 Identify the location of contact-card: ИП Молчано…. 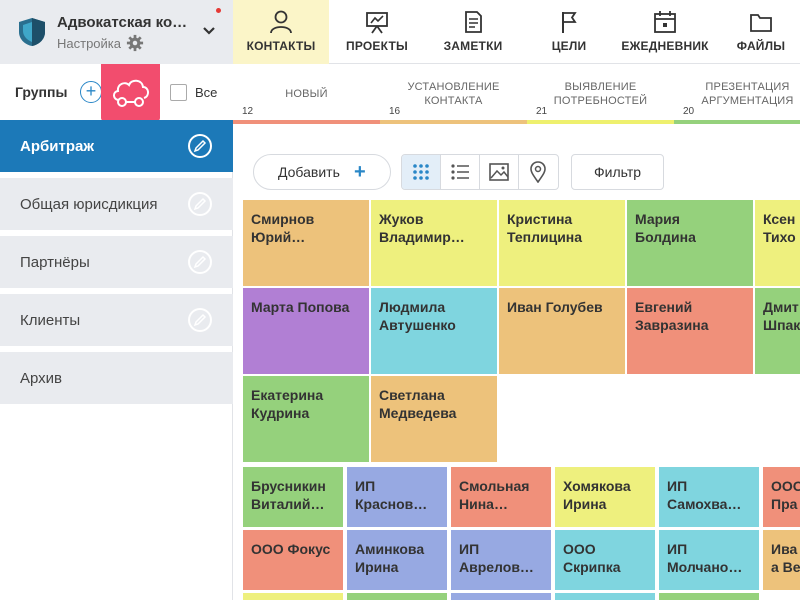
(709, 560).